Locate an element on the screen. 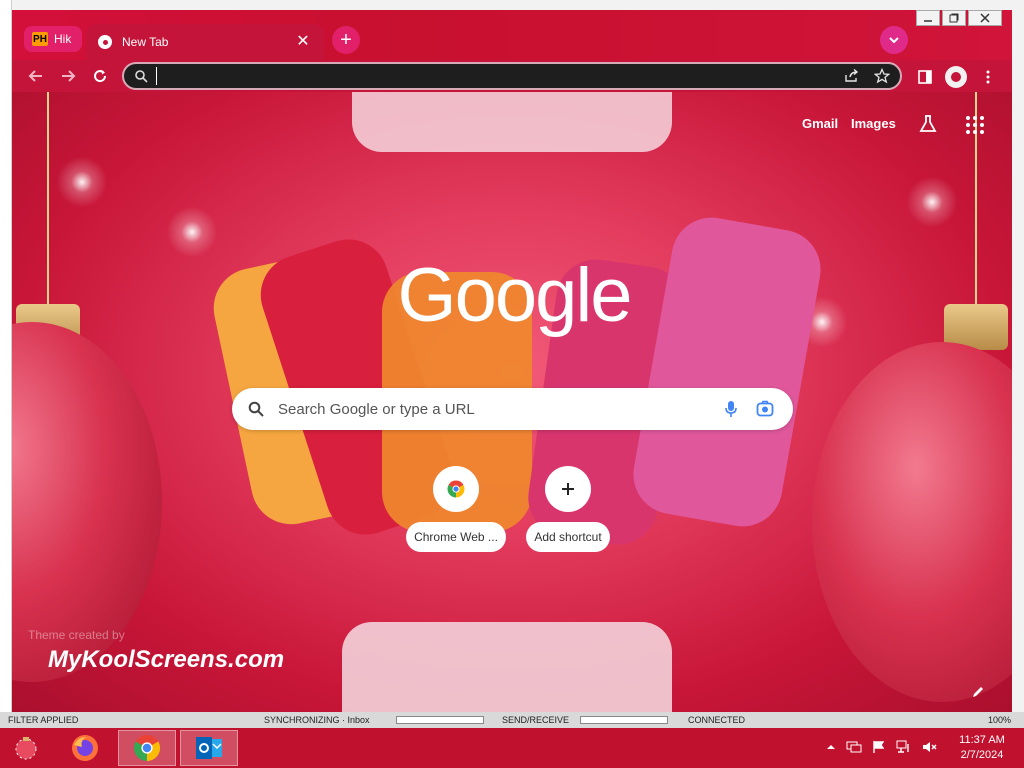  share-icon is located at coordinates (852, 76).